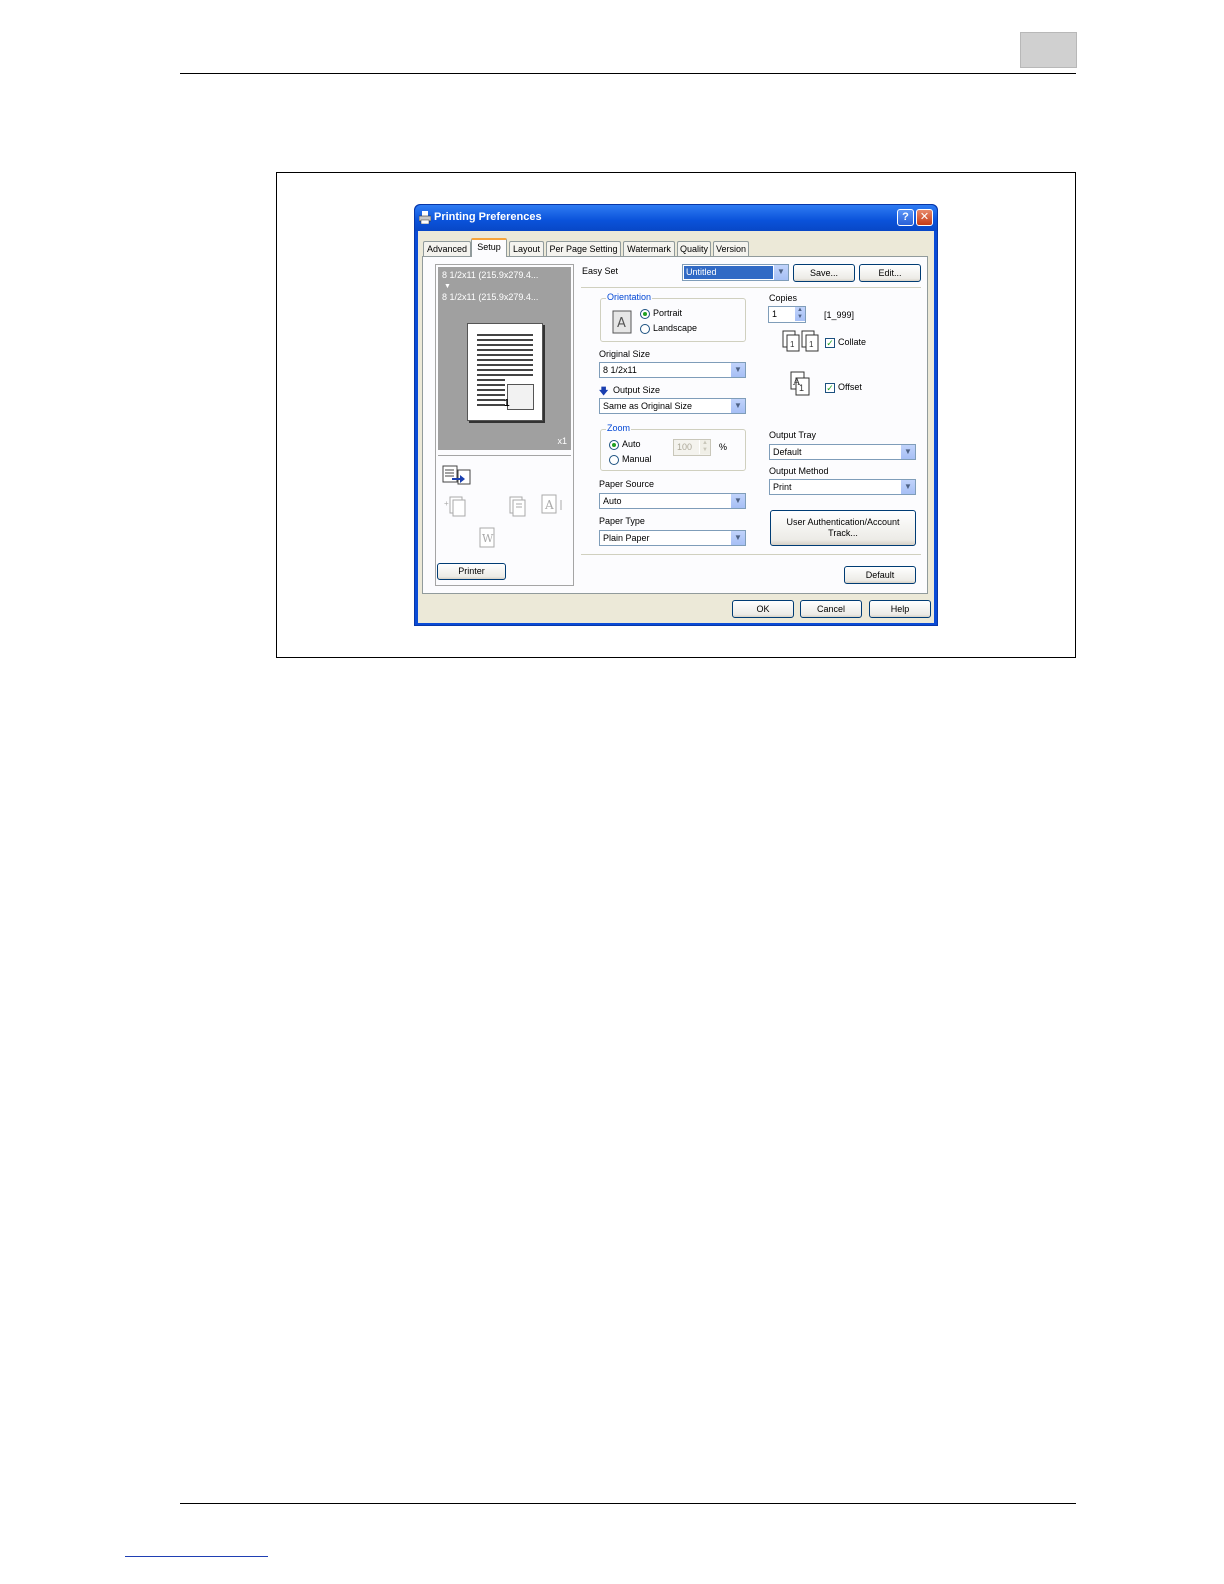 Image resolution: width=1224 pixels, height=1584 pixels. I want to click on tab-per-page-setting: Per Page Setting, so click(583, 248).